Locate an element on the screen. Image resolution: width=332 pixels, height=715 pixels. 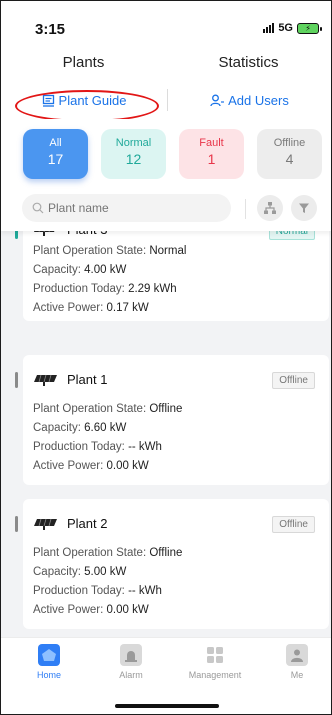
filter-count: 17 is located at coordinates (55, 159).